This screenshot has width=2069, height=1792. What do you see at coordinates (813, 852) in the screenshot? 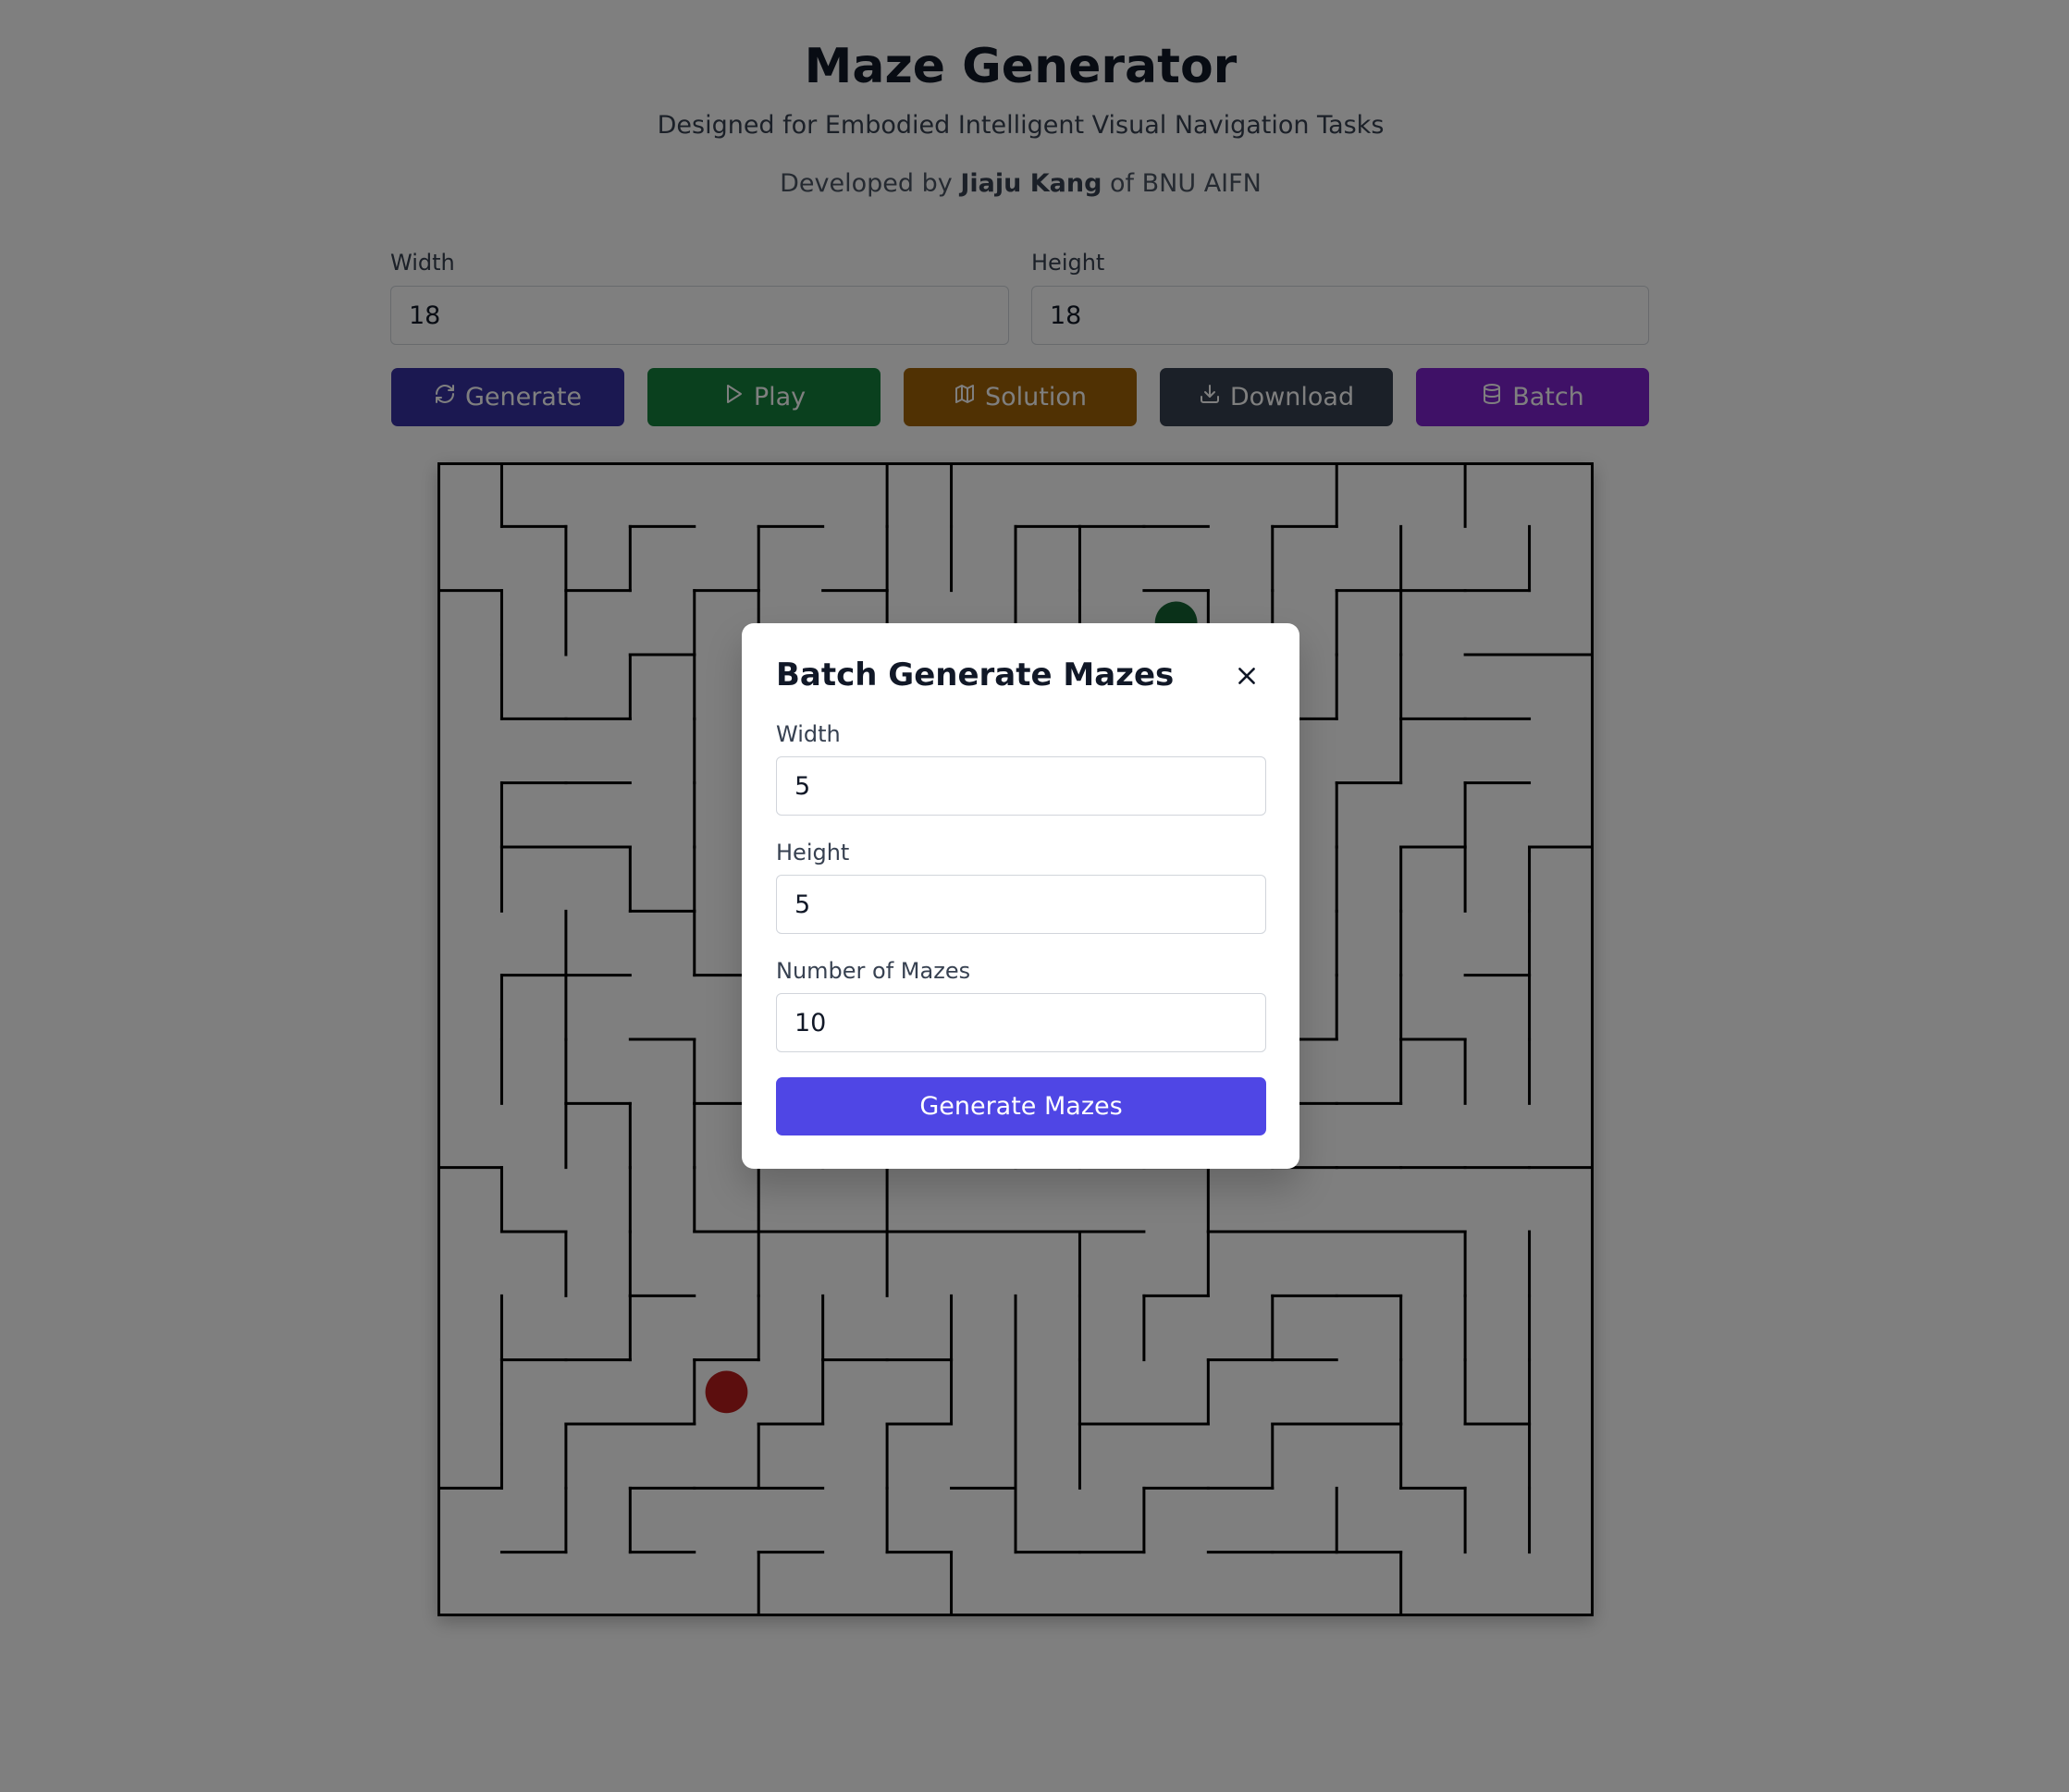
I see `batch-height-label: Height` at bounding box center [813, 852].